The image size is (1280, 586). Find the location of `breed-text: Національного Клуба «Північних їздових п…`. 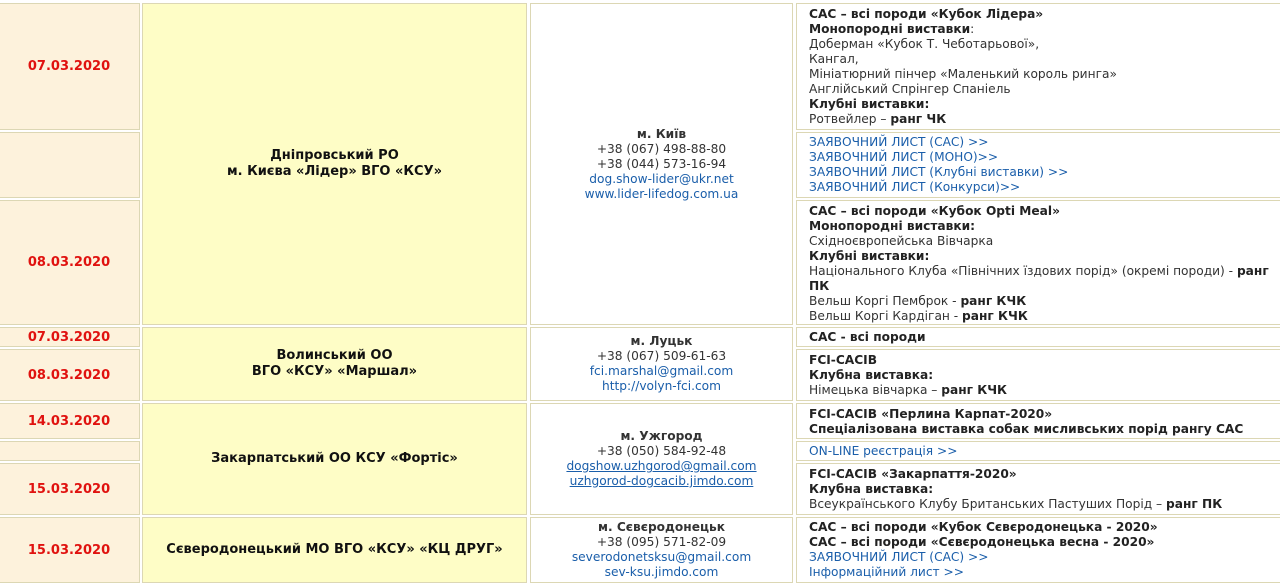

breed-text: Національного Клуба «Північних їздових п… is located at coordinates (1023, 271).